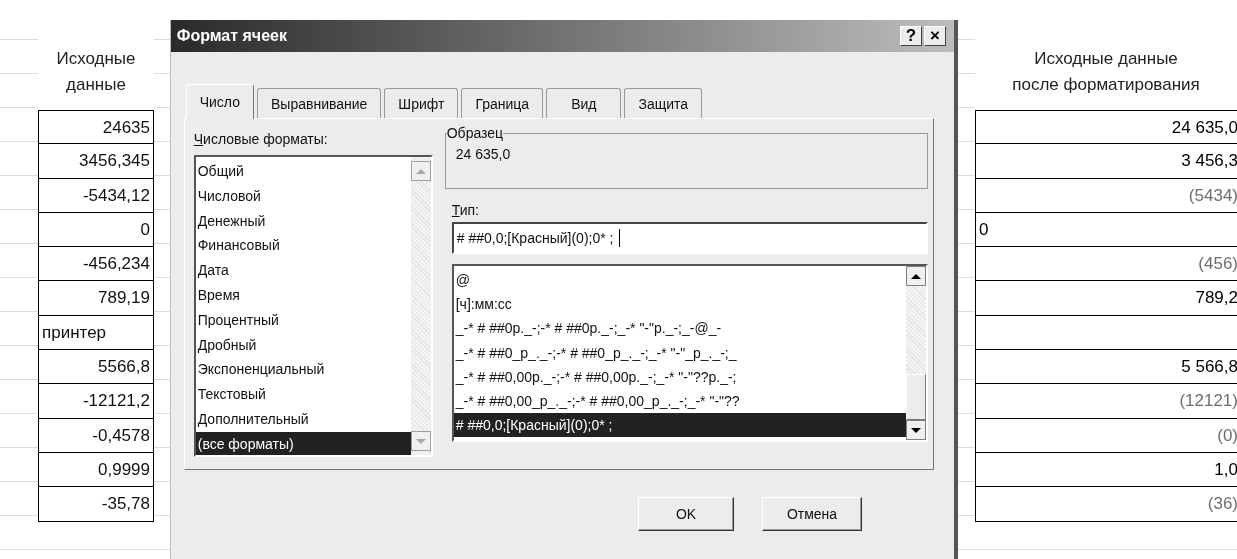 The width and height of the screenshot is (1237, 559). I want to click on list-item: Экспоненциальный, so click(303, 370).